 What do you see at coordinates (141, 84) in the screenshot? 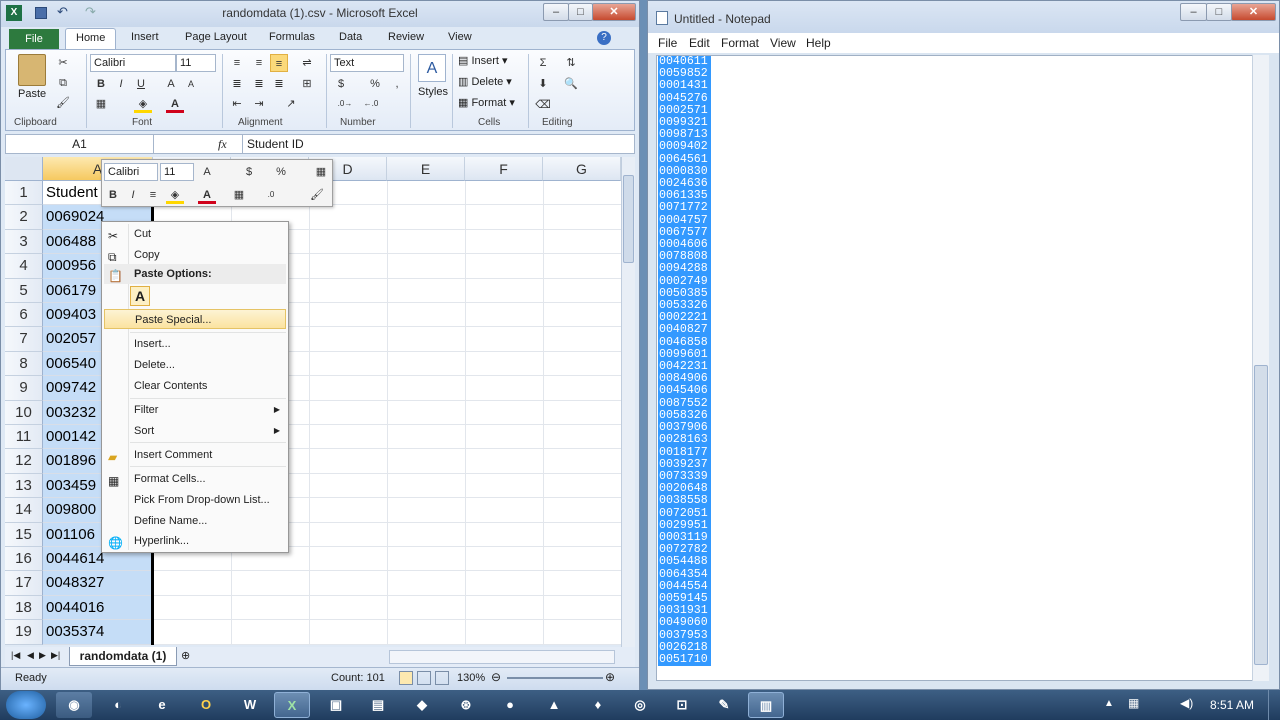
I see `underline-button: U` at bounding box center [141, 84].